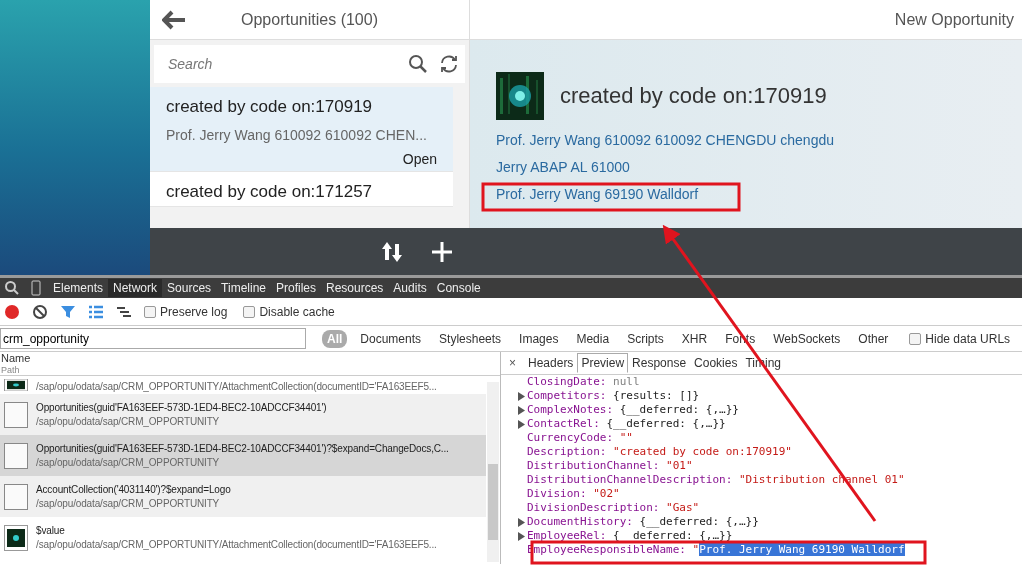 Image resolution: width=1022 pixels, height=565 pixels. What do you see at coordinates (40, 311) in the screenshot?
I see `clear-icon` at bounding box center [40, 311].